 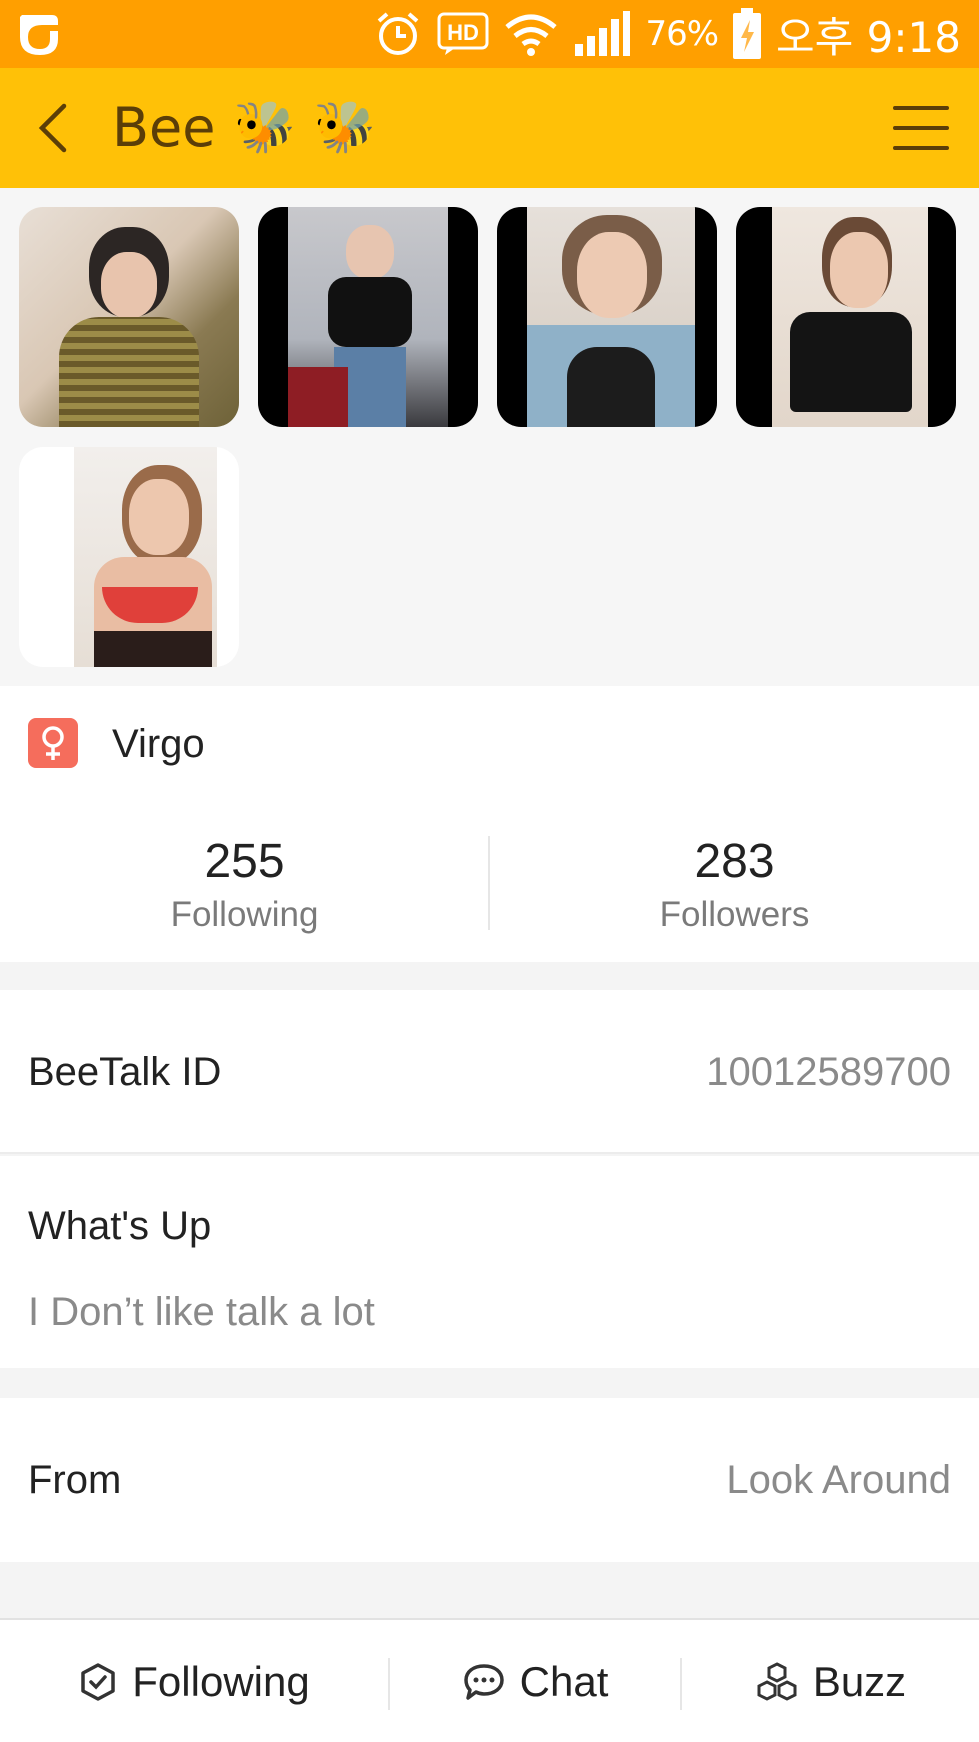 I want to click on app-notification-icon, so click(x=39, y=35).